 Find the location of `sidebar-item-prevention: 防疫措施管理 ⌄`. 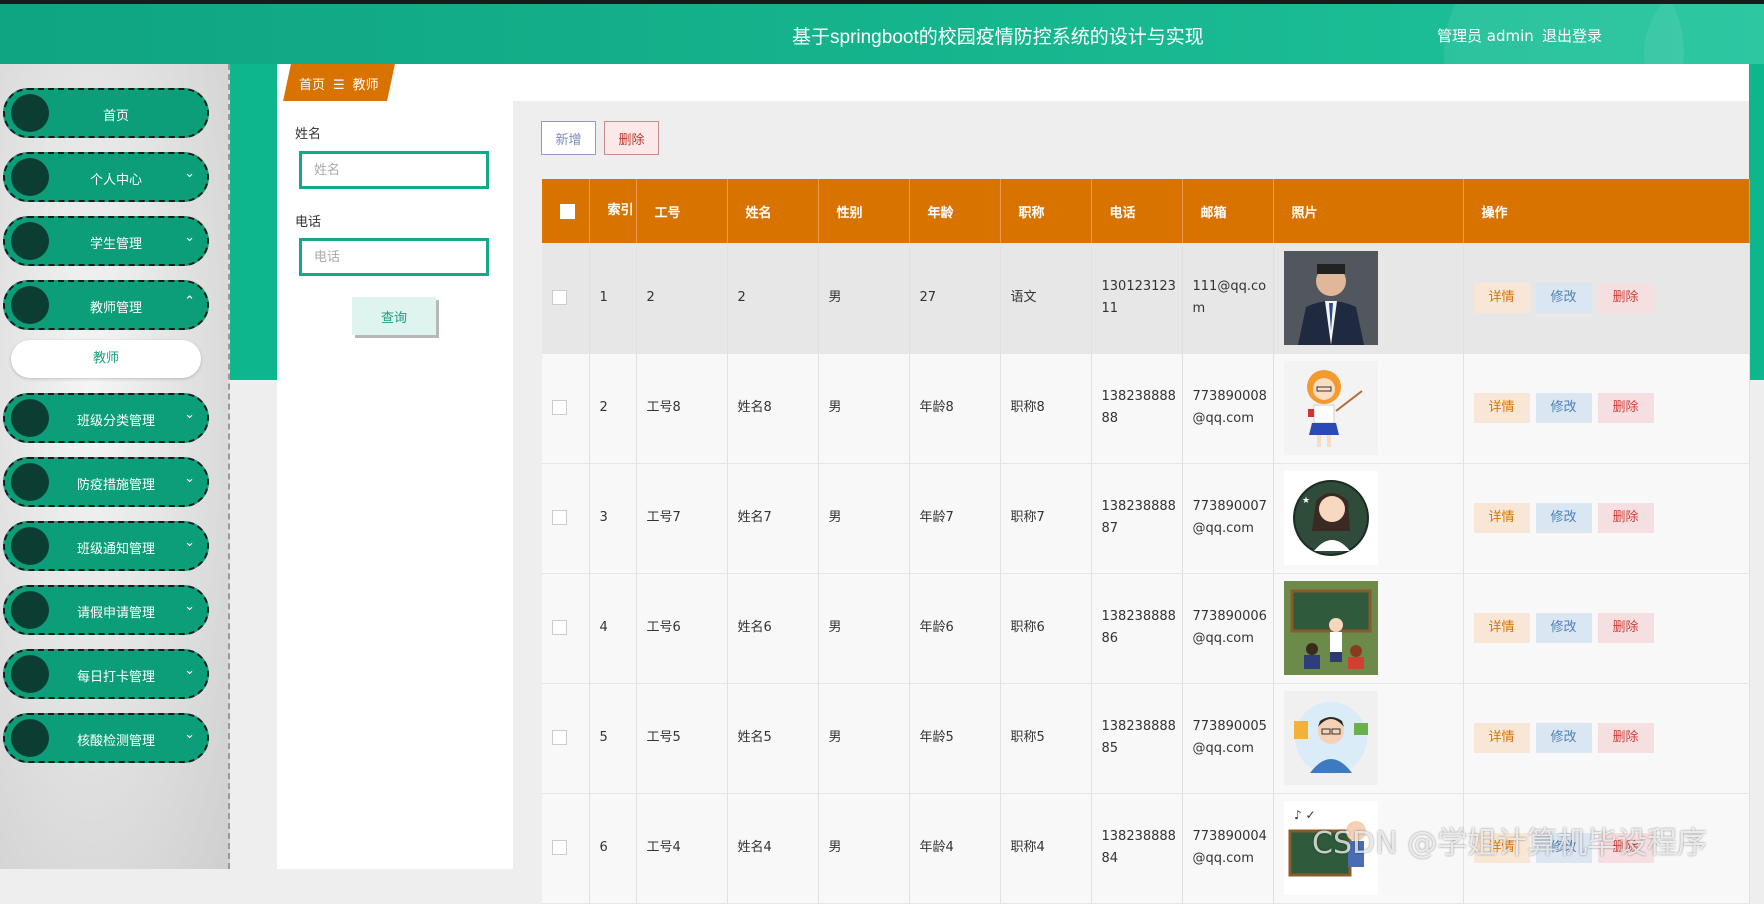

sidebar-item-prevention: 防疫措施管理 ⌄ is located at coordinates (106, 482).